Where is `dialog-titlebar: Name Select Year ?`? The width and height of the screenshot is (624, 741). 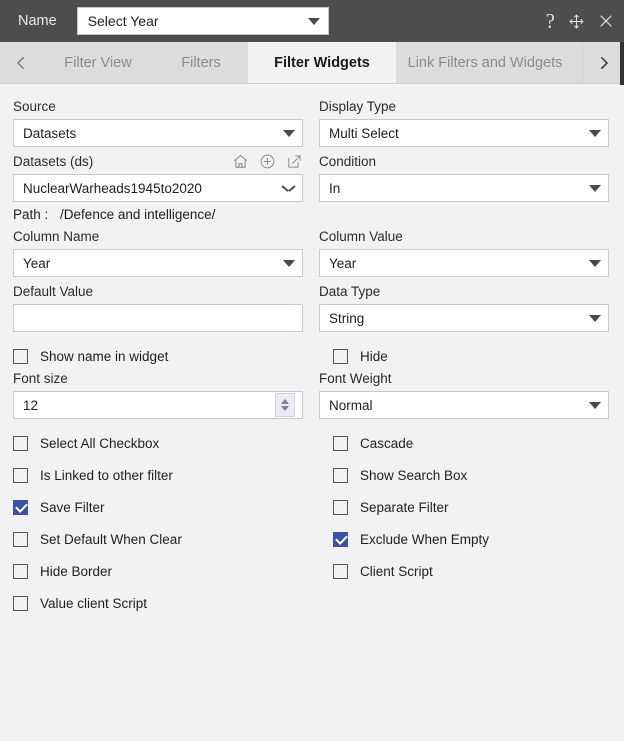 dialog-titlebar: Name Select Year ? is located at coordinates (312, 21).